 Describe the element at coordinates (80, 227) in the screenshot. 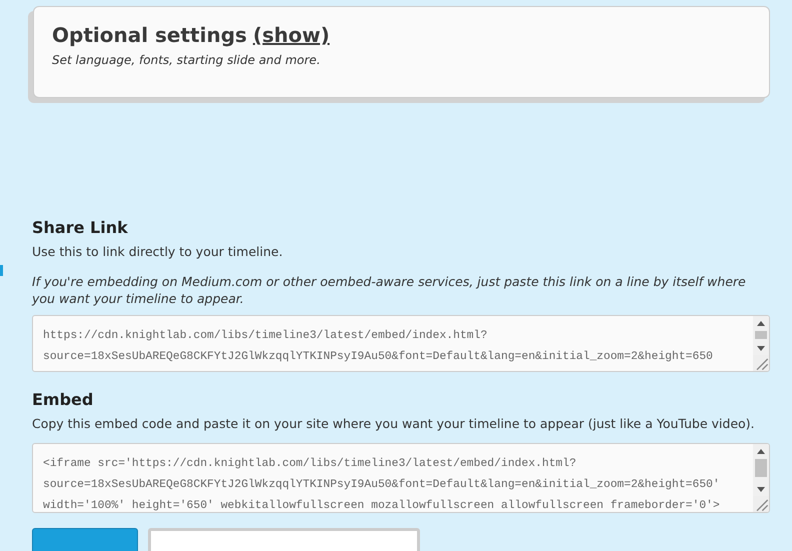

I see `section-heading: Share Link` at that location.